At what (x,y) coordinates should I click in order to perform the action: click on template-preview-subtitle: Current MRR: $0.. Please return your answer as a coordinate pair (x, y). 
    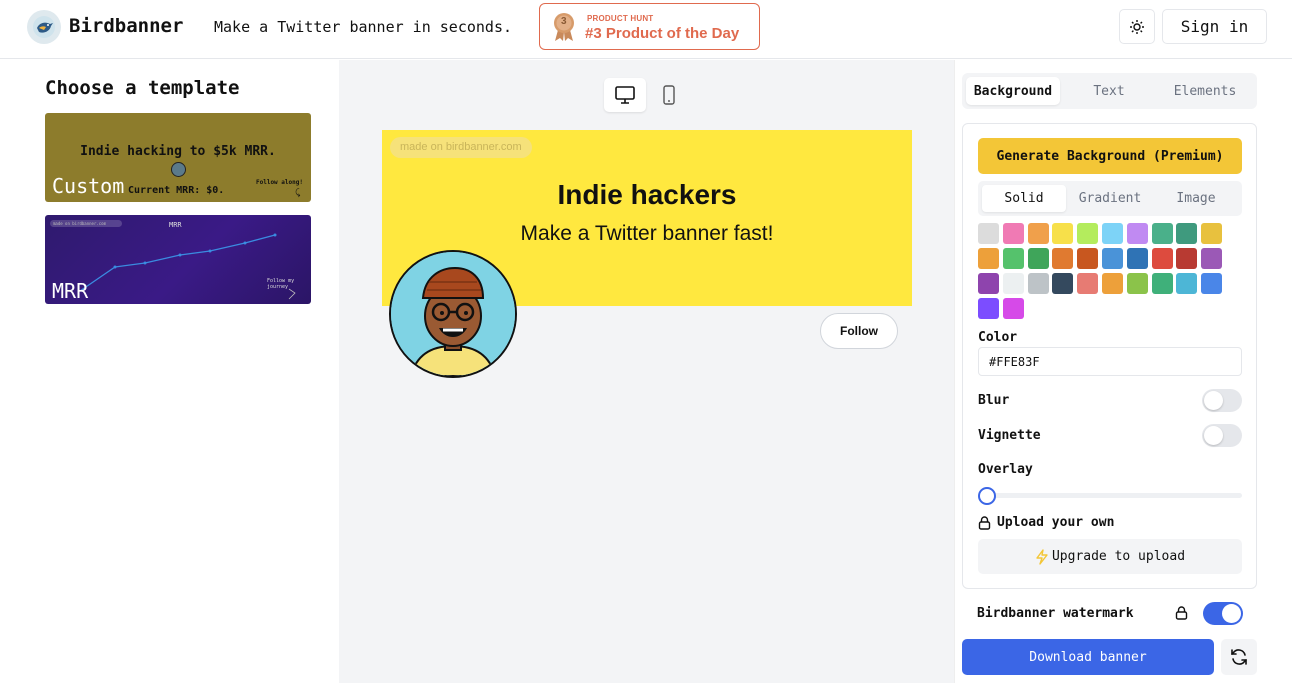
    Looking at the image, I should click on (176, 190).